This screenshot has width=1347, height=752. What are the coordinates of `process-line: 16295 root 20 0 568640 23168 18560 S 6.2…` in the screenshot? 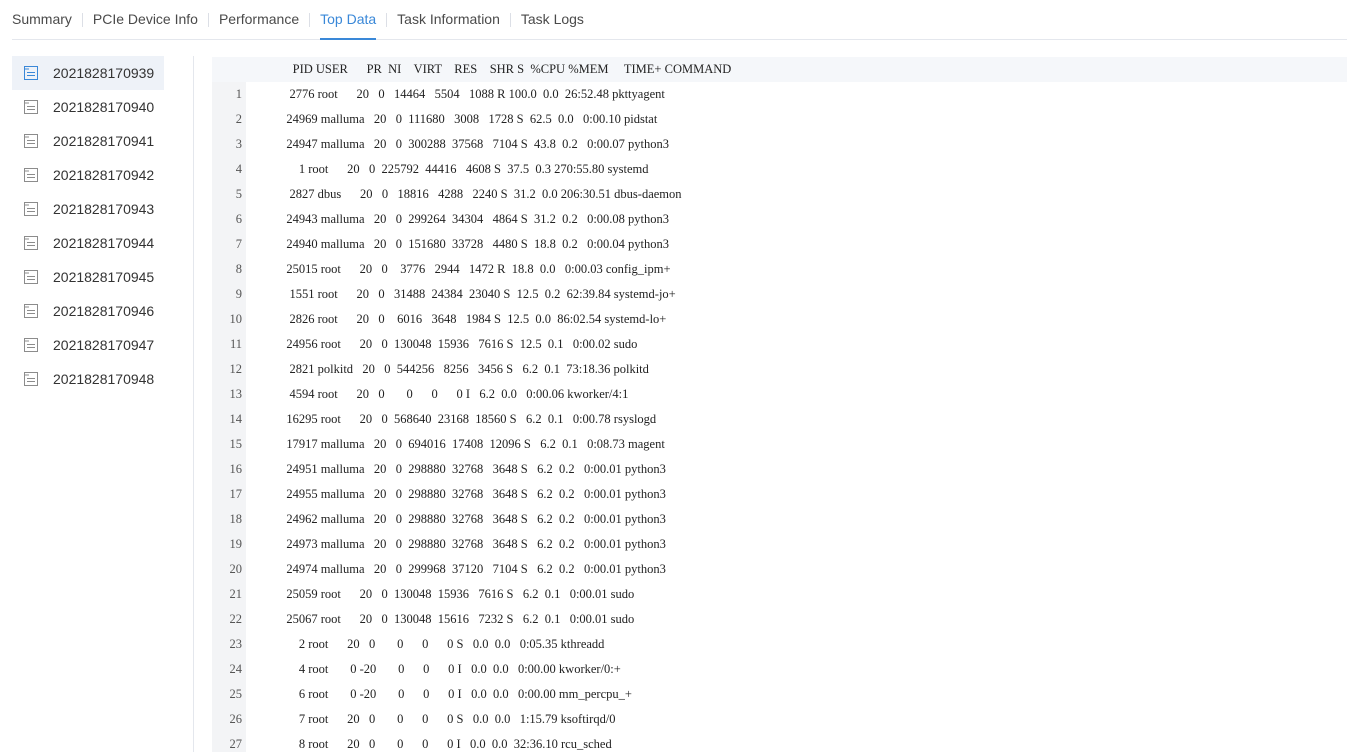 It's located at (467, 419).